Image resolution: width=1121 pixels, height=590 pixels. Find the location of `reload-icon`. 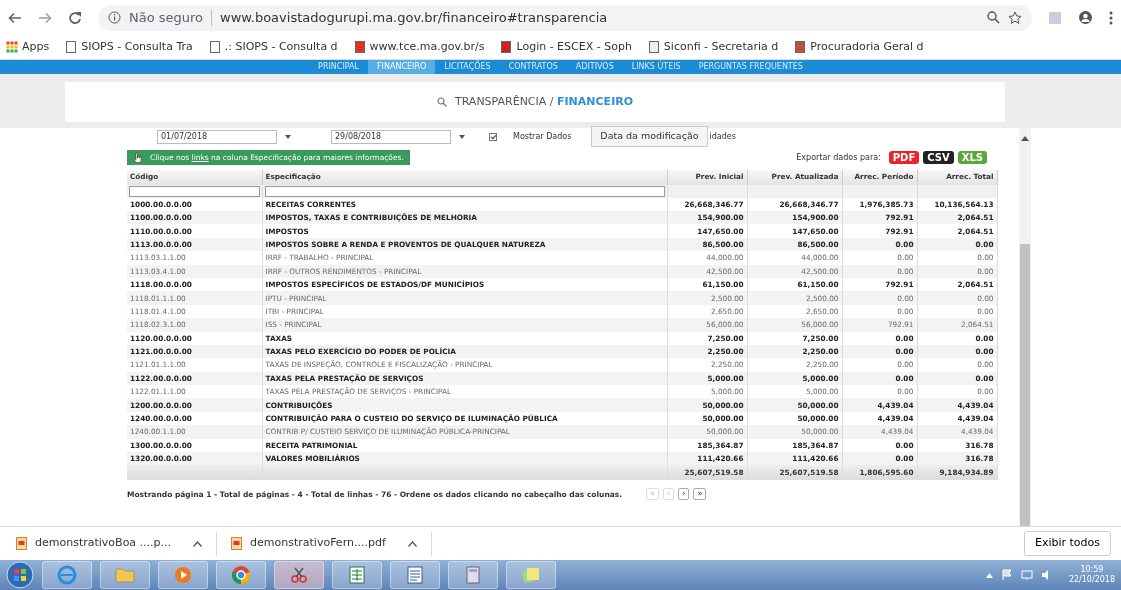

reload-icon is located at coordinates (75, 17).